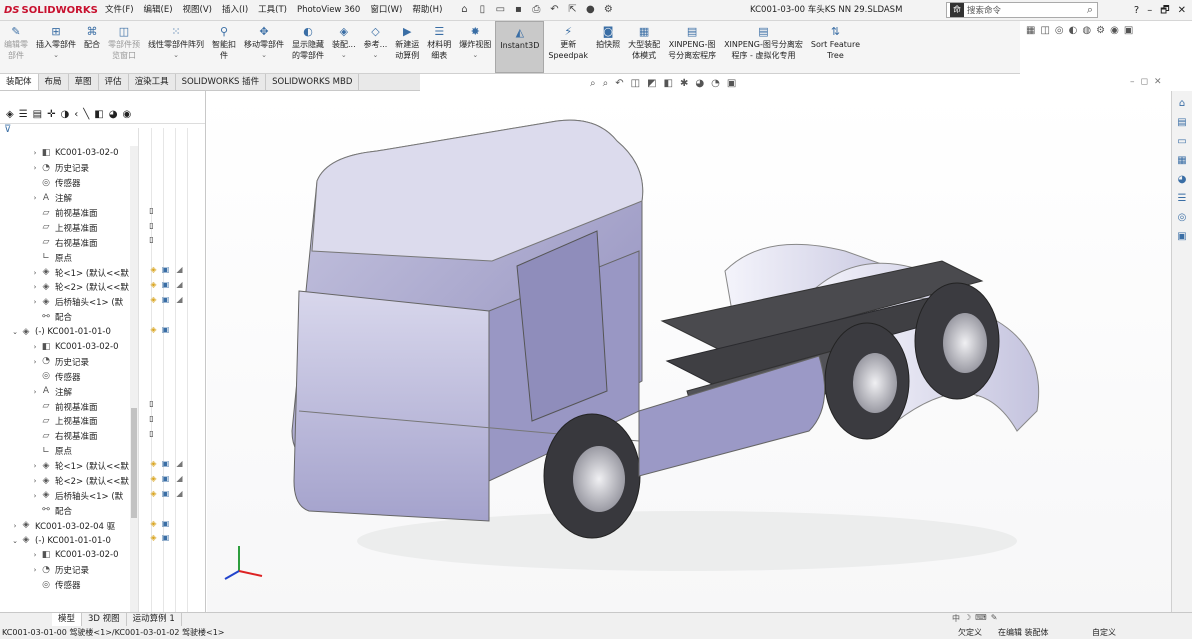  I want to click on tree-item: ⌄ ◈ (-) KC001-01-01-0, so click(65, 332).